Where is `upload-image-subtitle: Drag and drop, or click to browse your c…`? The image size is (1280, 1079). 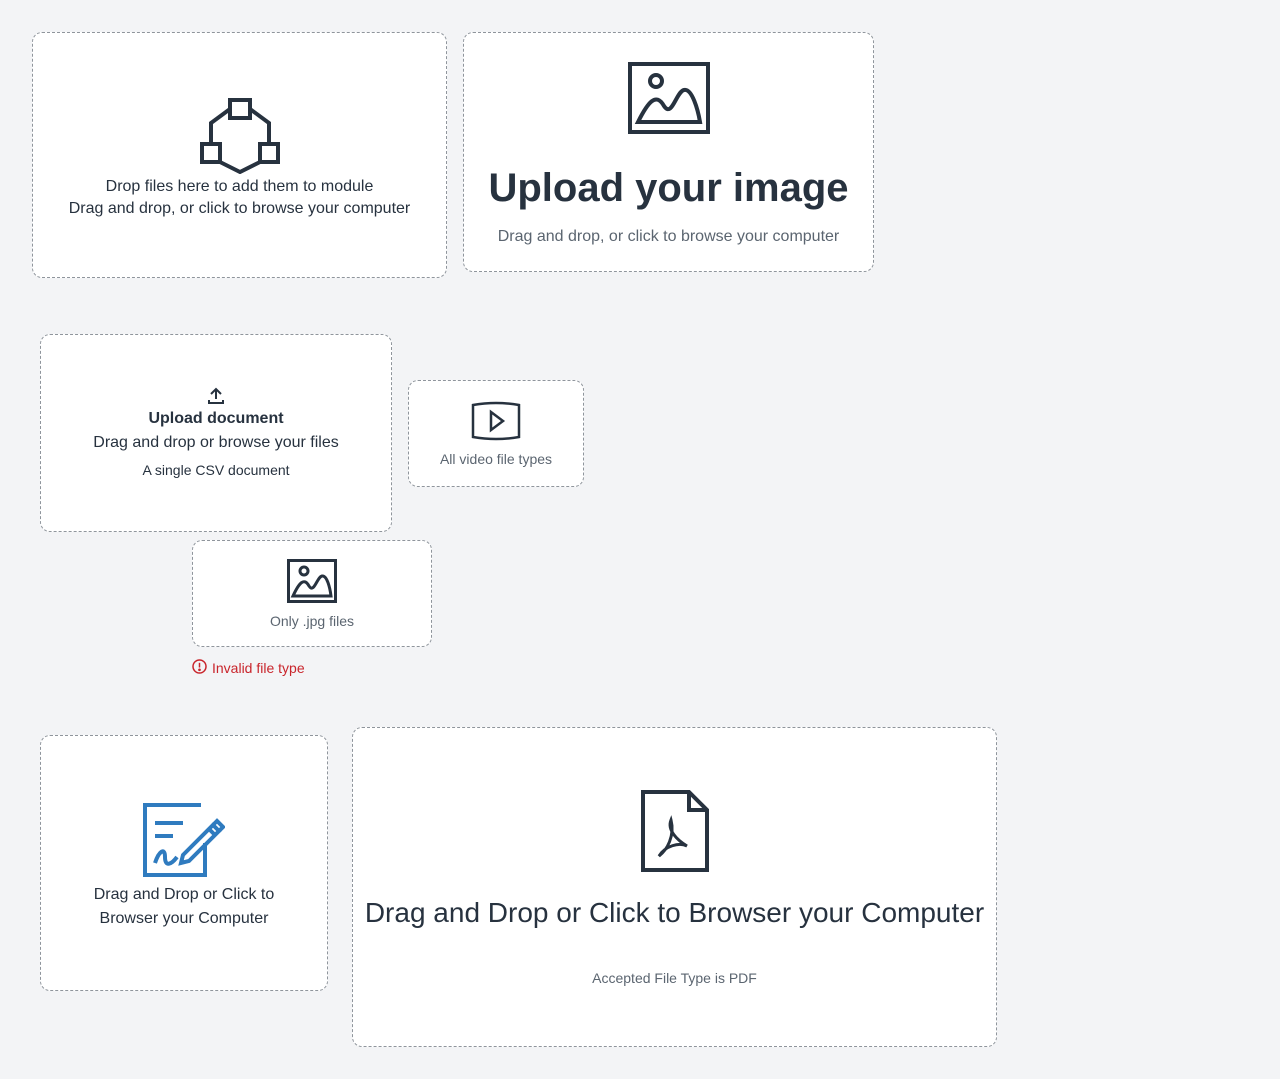
upload-image-subtitle: Drag and drop, or click to browse your c… is located at coordinates (668, 236).